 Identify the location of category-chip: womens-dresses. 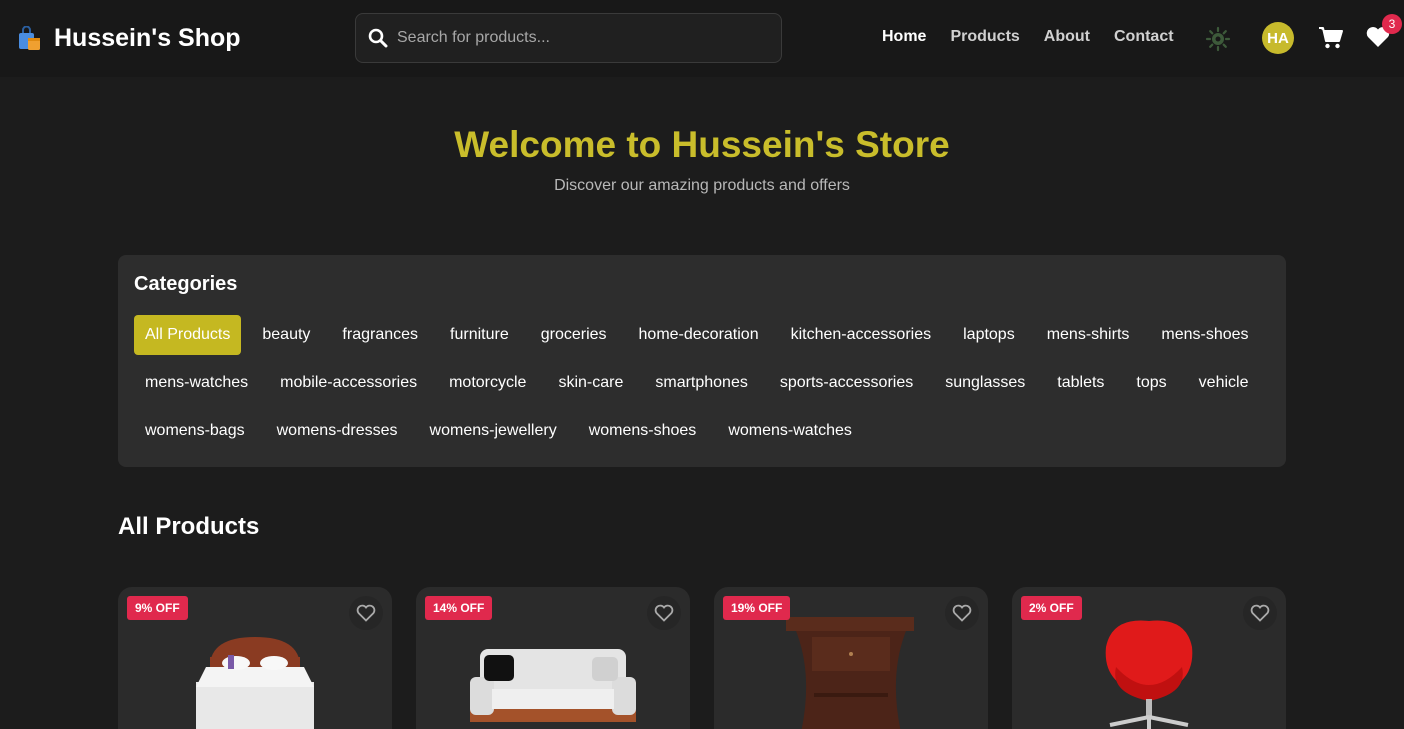
(337, 431).